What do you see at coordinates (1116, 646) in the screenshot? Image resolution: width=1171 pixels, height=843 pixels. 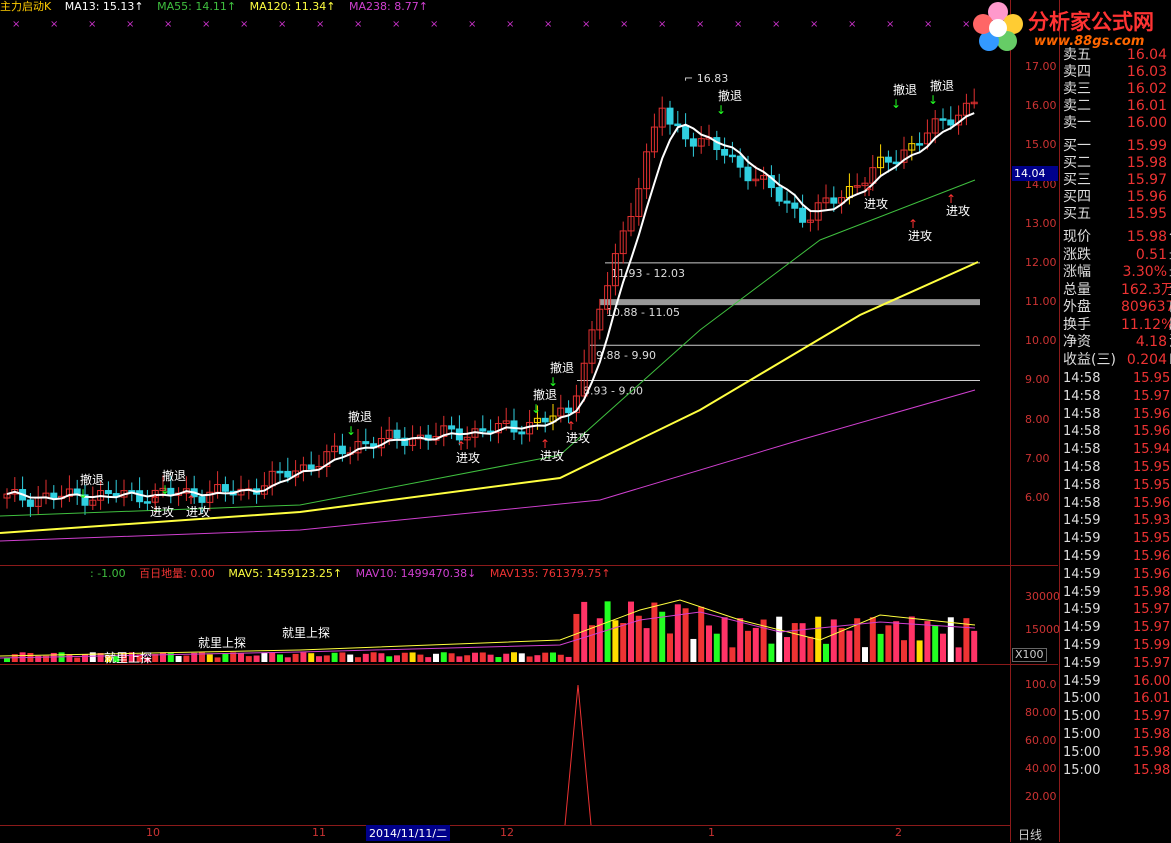 I see `tick-row: 14:59 15.99` at bounding box center [1116, 646].